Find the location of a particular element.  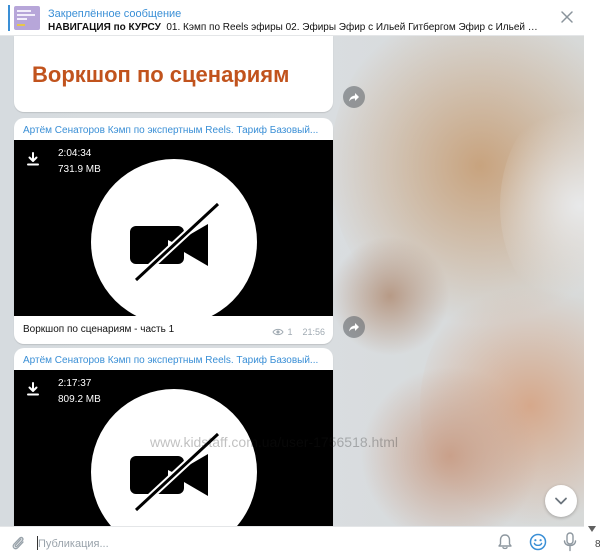

message-time: 21:56 is located at coordinates (313, 332).